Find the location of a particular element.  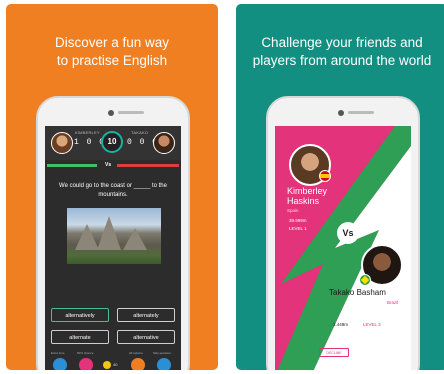

powerup-label: 50% chance is located at coordinates (85, 353).